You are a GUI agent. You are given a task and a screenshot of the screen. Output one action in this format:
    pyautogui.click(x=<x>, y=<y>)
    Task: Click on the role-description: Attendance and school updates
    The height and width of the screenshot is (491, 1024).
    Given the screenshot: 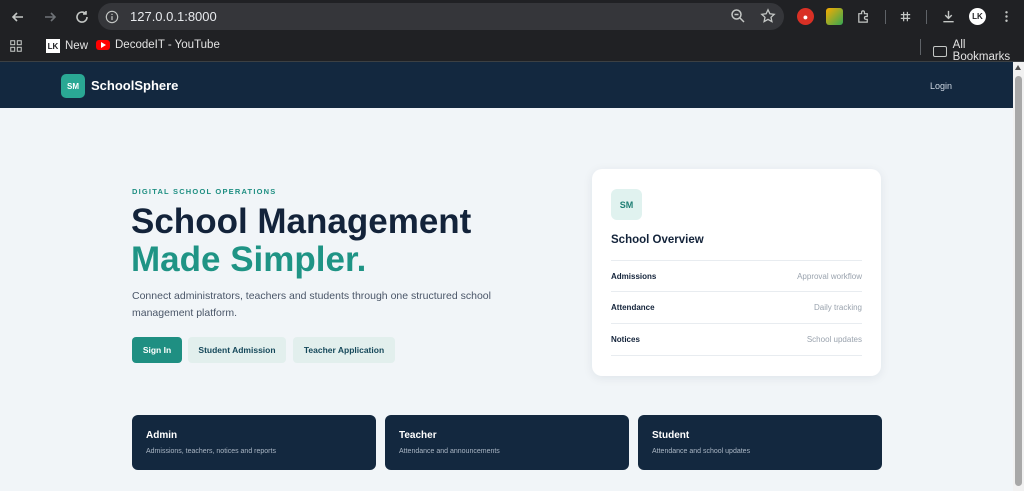 What is the action you would take?
    pyautogui.click(x=701, y=451)
    